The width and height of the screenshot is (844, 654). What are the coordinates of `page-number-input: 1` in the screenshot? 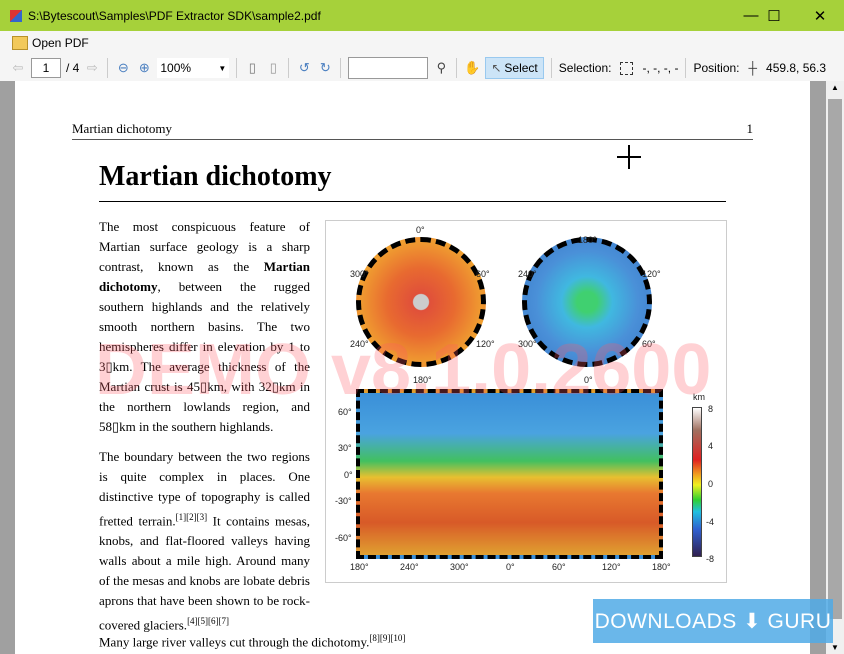 It's located at (46, 68).